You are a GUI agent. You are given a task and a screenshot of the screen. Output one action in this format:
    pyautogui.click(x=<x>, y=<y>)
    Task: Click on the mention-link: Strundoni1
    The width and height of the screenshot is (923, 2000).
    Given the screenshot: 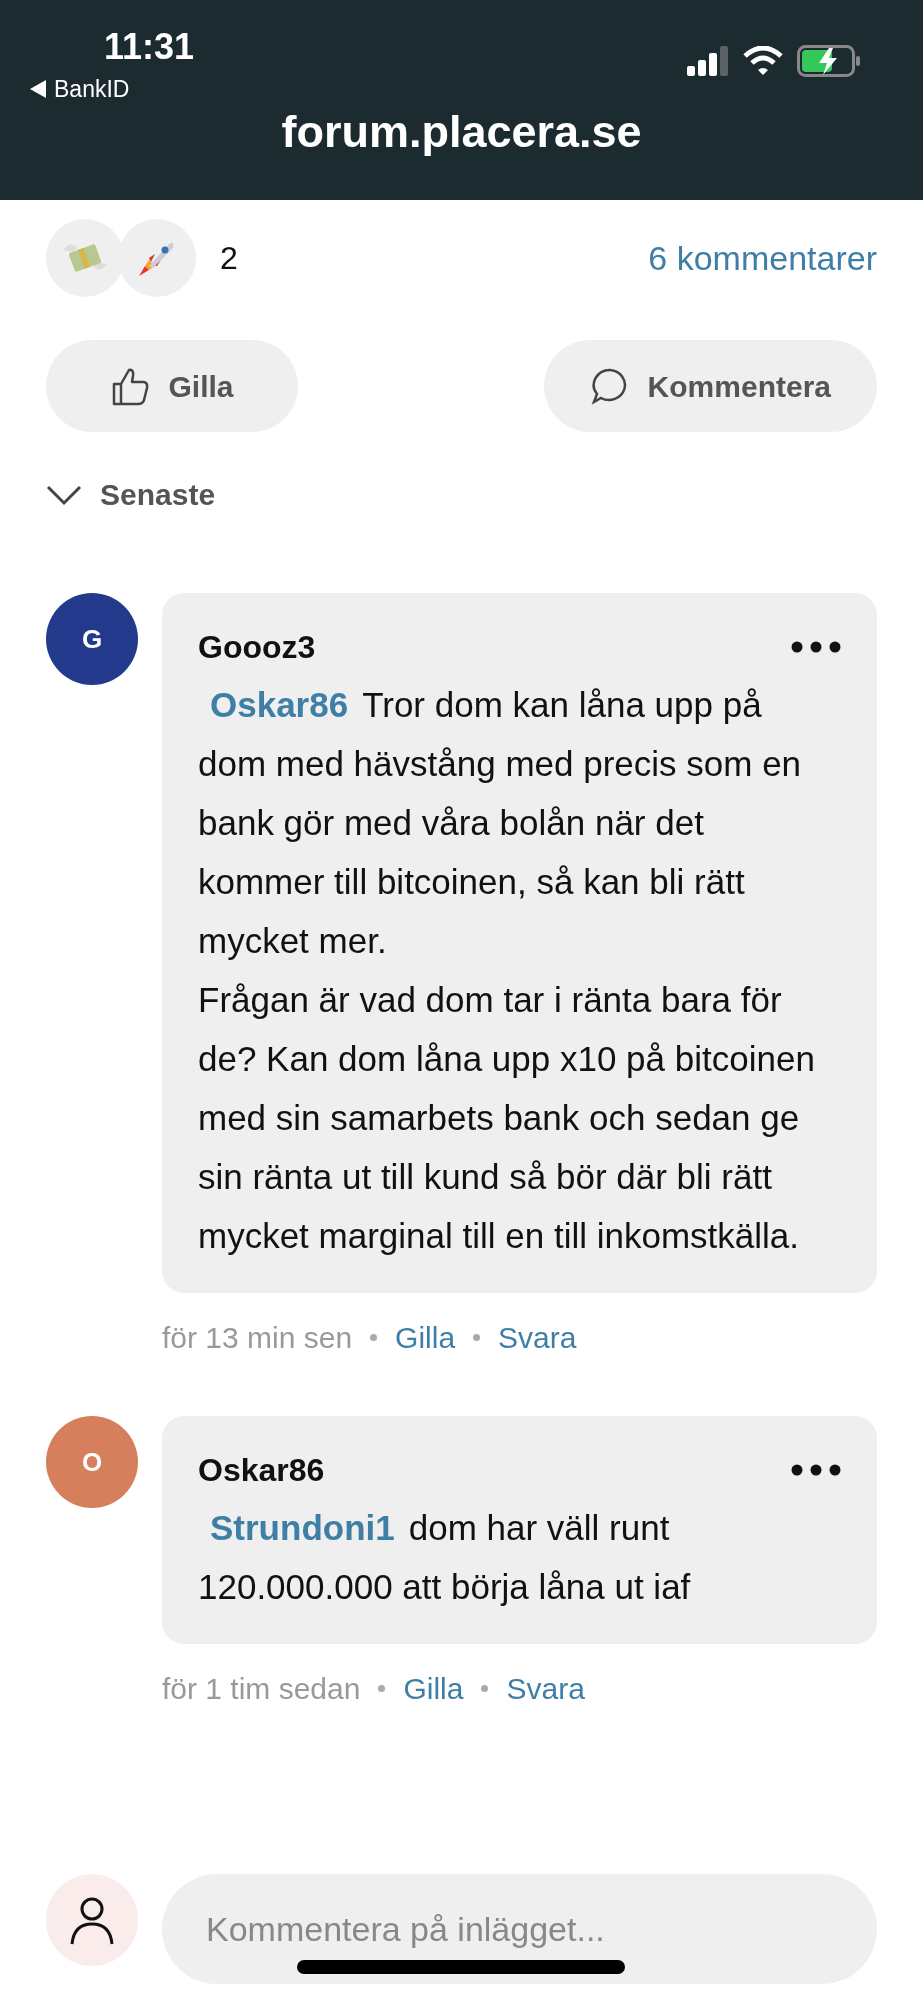 What is the action you would take?
    pyautogui.click(x=302, y=1527)
    